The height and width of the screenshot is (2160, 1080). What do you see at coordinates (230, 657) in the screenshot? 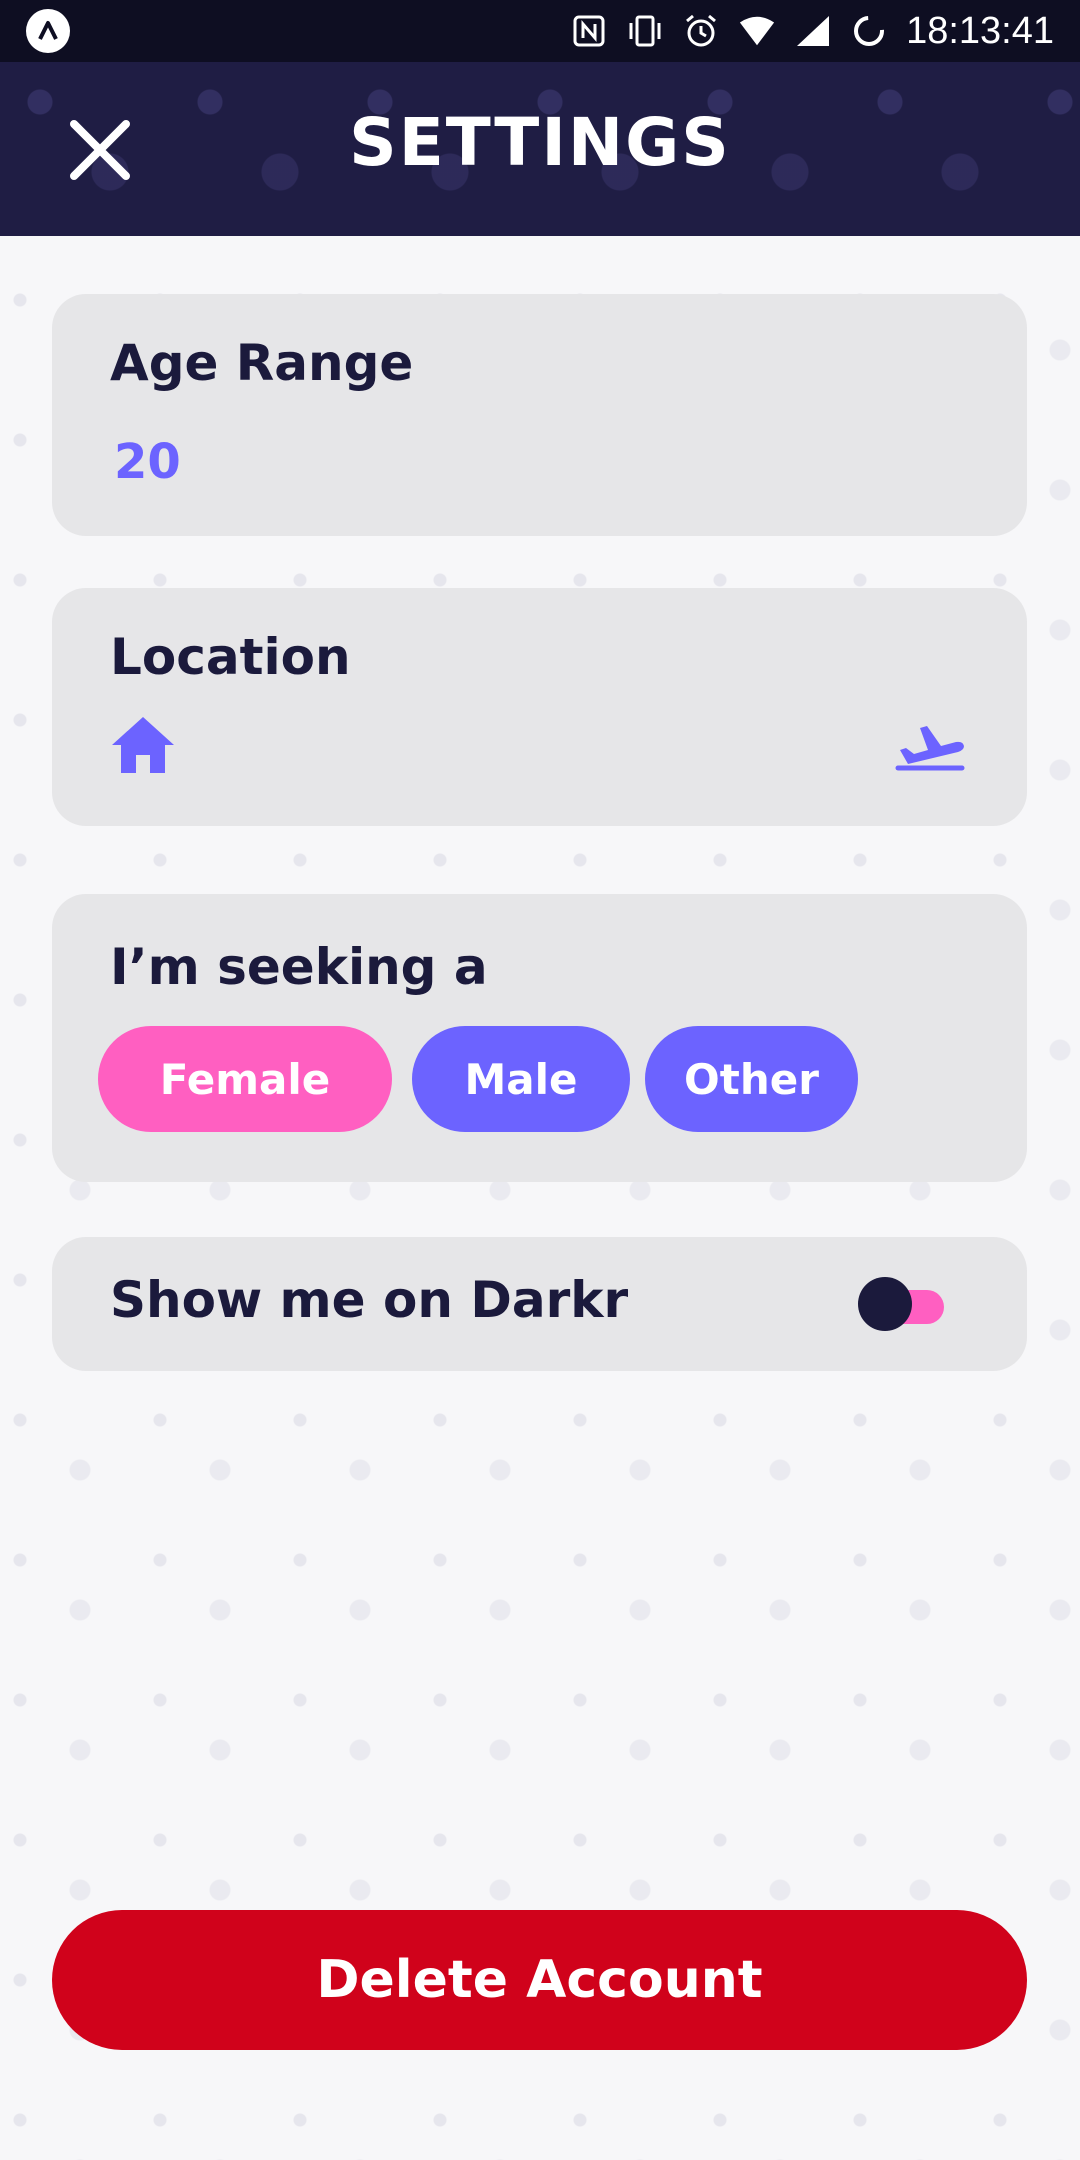
I see `location-label: Location` at bounding box center [230, 657].